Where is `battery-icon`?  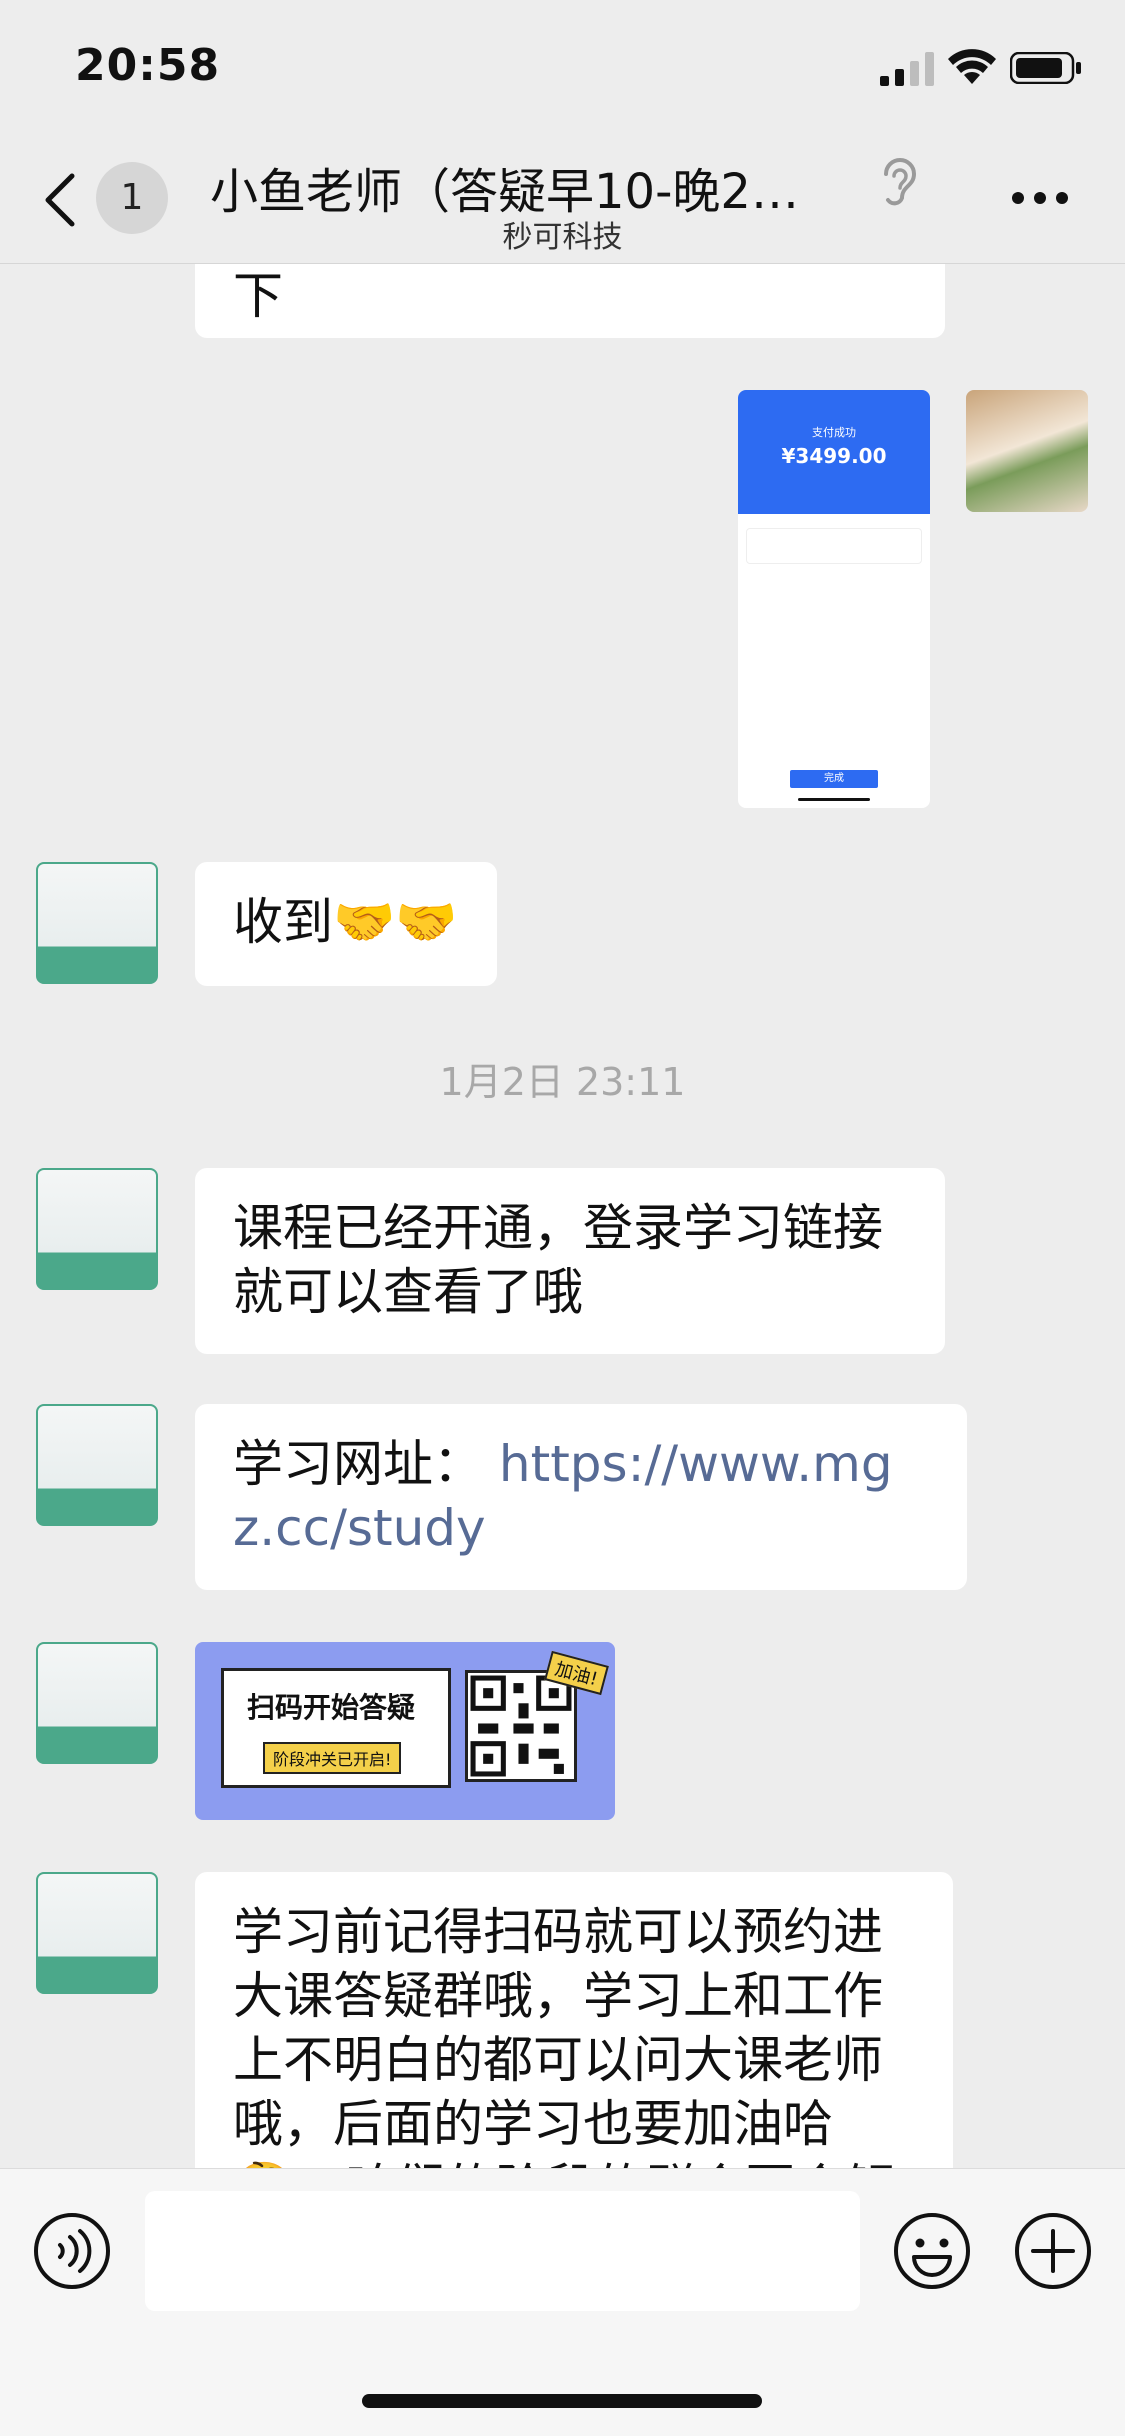 battery-icon is located at coordinates (1045, 68).